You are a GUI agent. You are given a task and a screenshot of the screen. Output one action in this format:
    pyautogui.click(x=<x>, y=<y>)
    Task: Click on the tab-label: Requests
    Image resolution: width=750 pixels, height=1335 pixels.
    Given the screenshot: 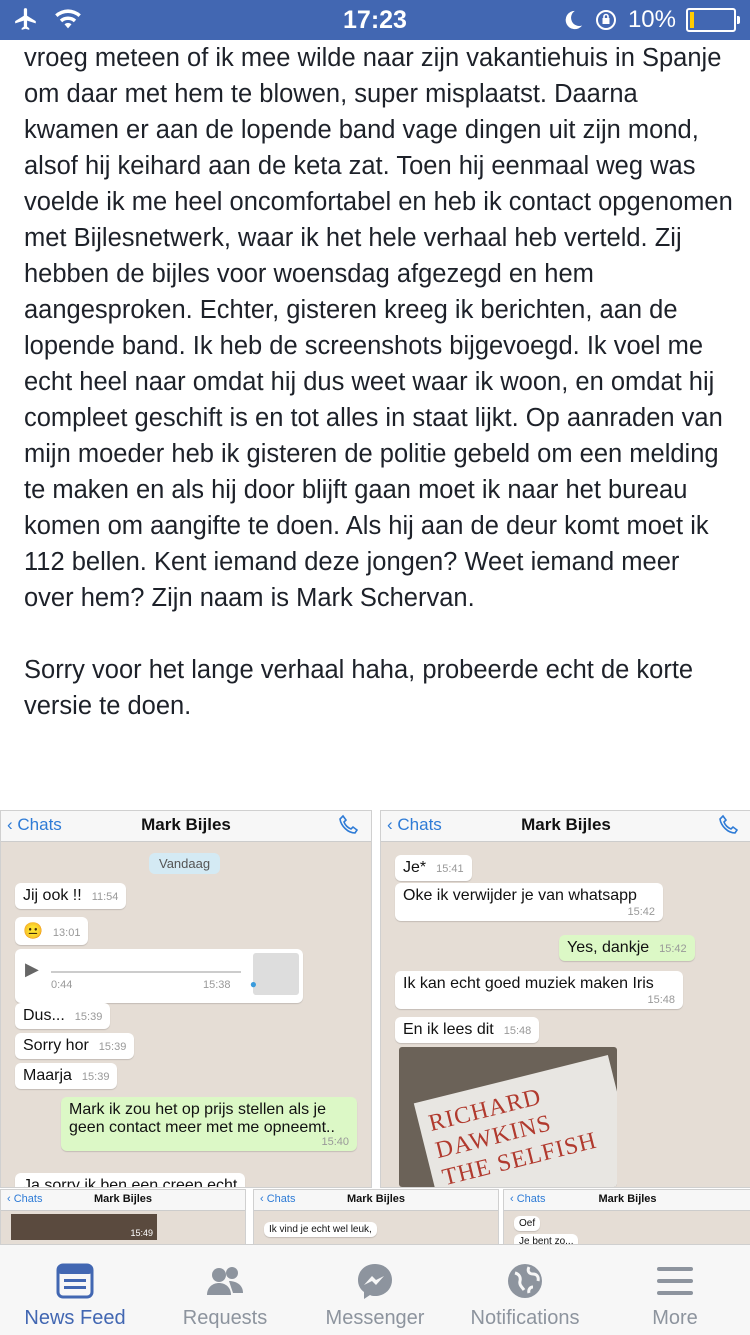 What is the action you would take?
    pyautogui.click(x=225, y=1318)
    